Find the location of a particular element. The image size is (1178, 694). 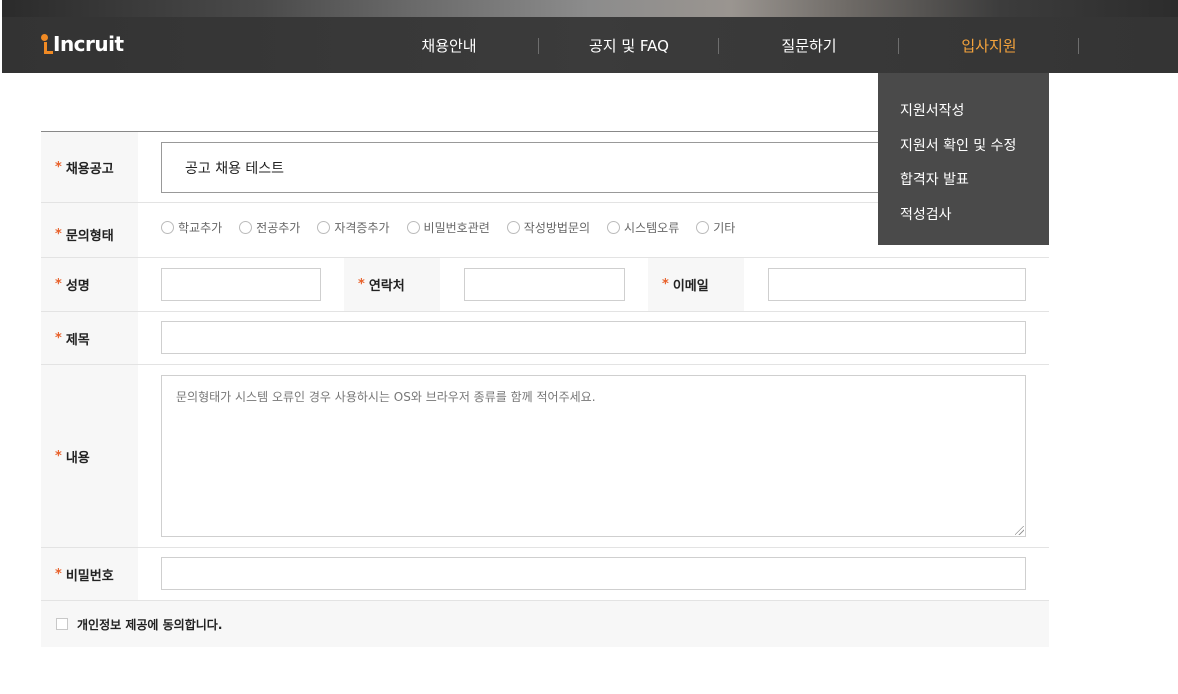

posting-label-text: 채용공고 is located at coordinates (89, 169).